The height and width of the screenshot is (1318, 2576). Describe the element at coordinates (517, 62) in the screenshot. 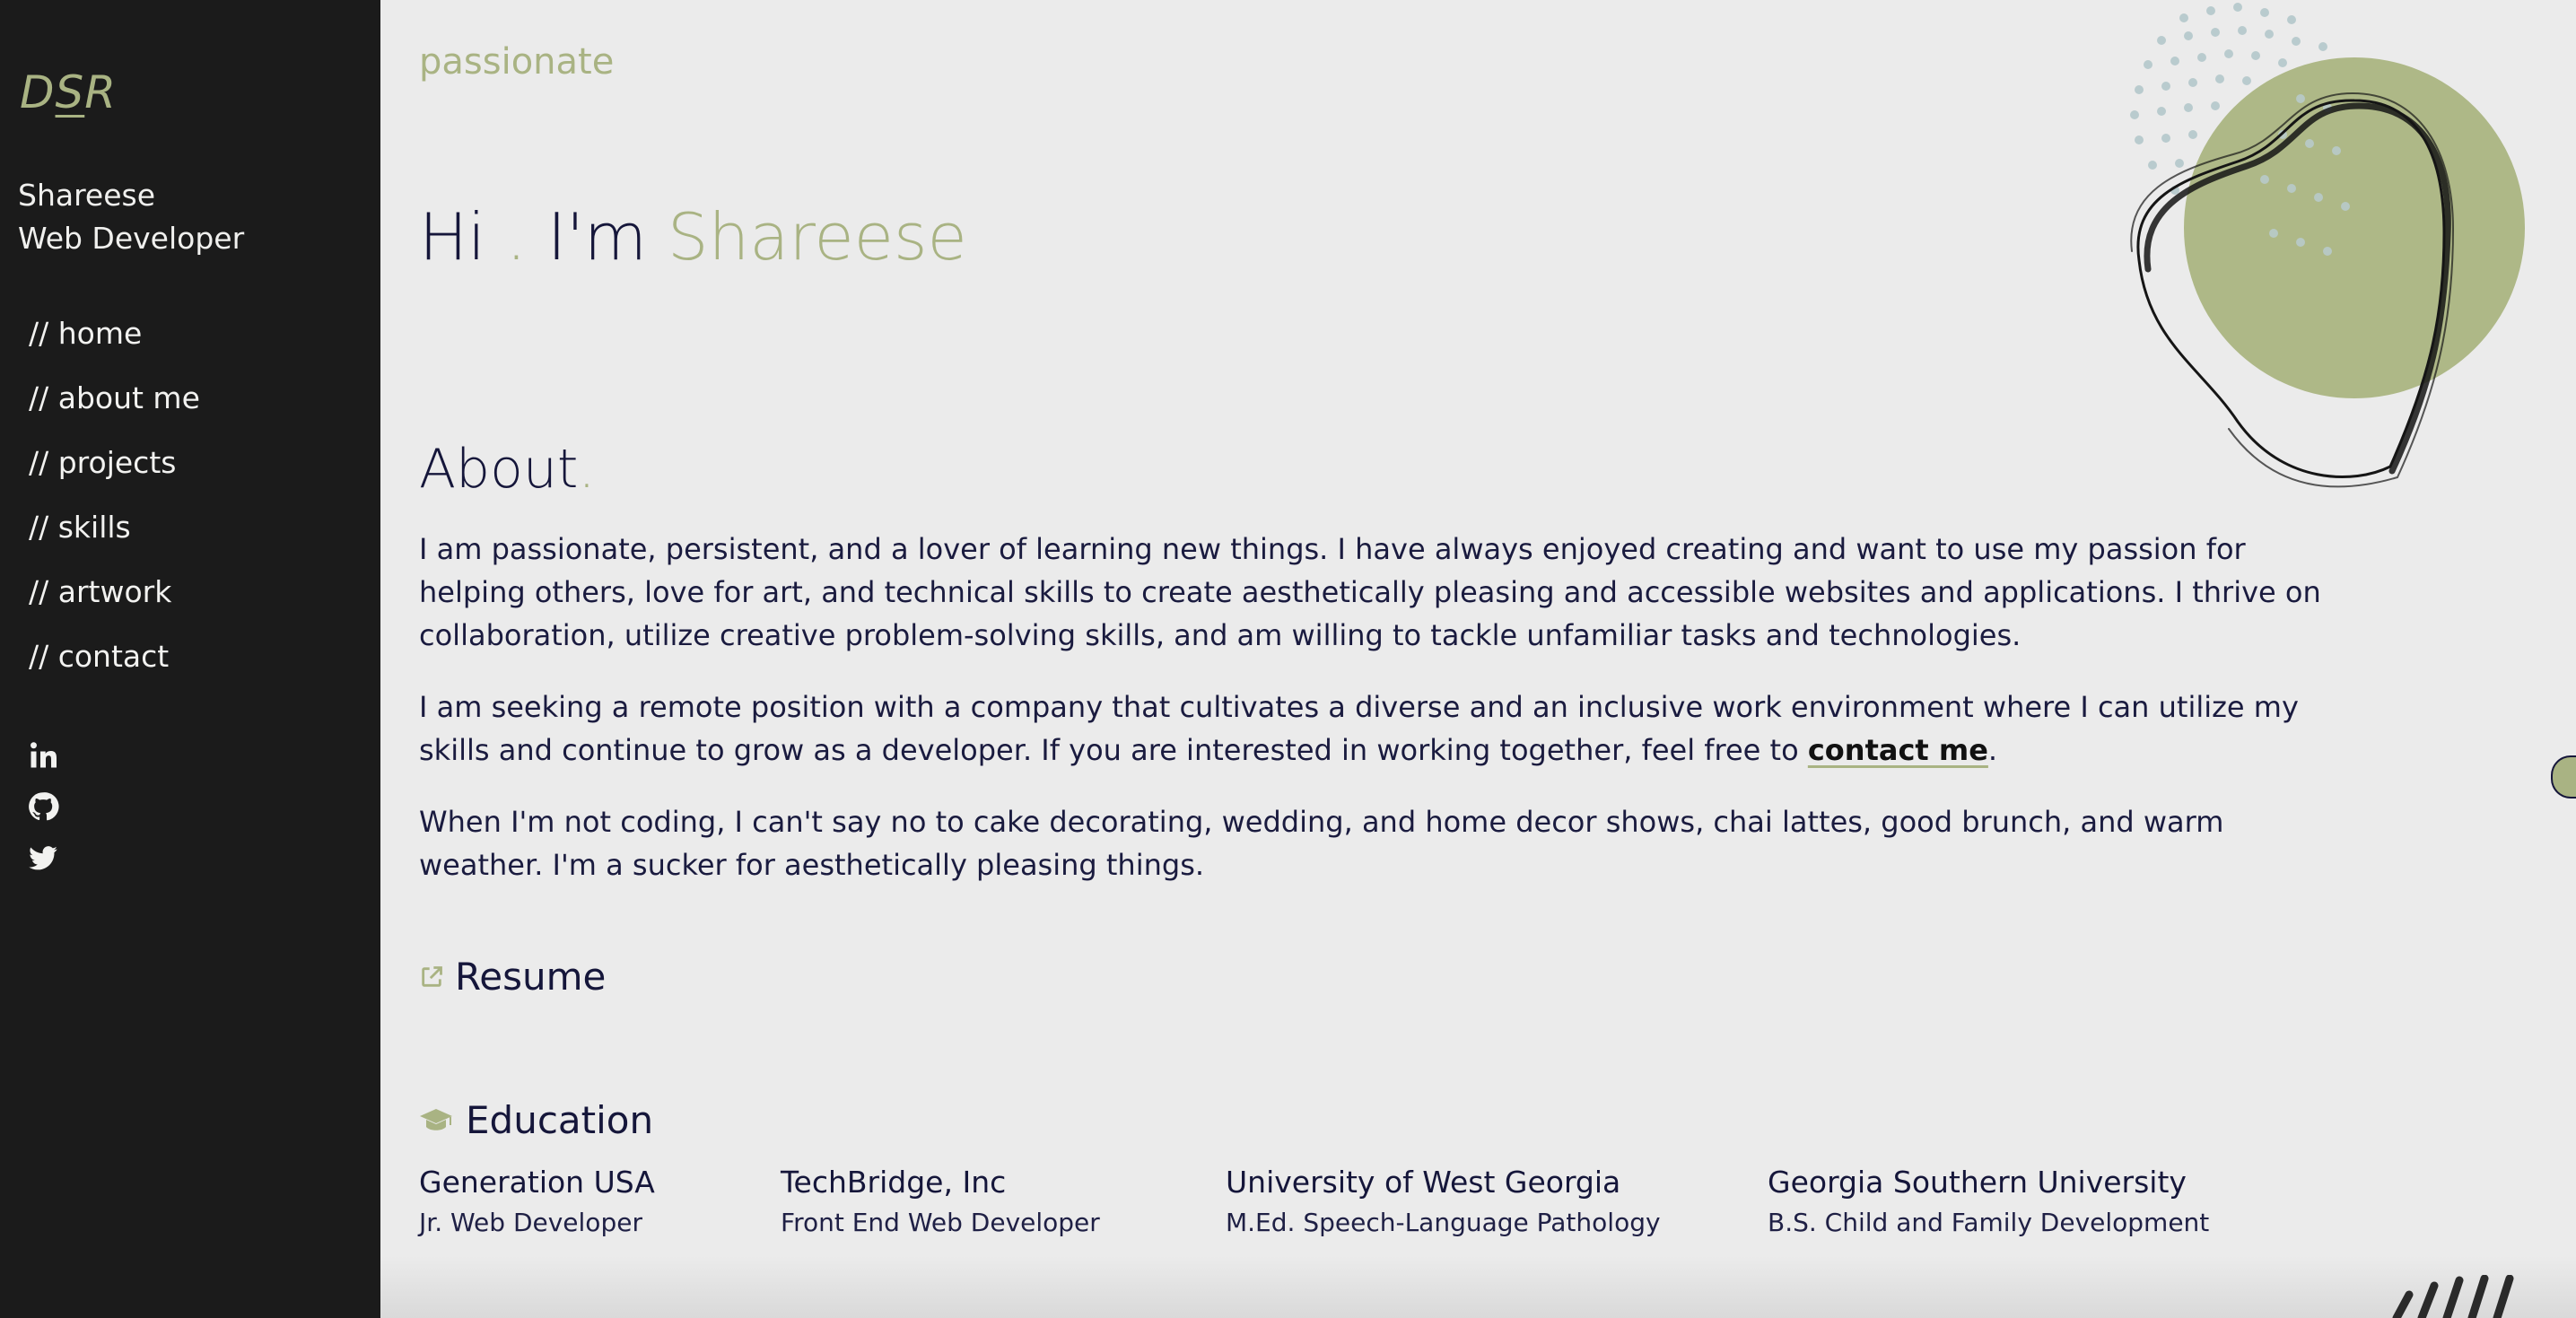

I see `hero-tagline: passionate` at that location.